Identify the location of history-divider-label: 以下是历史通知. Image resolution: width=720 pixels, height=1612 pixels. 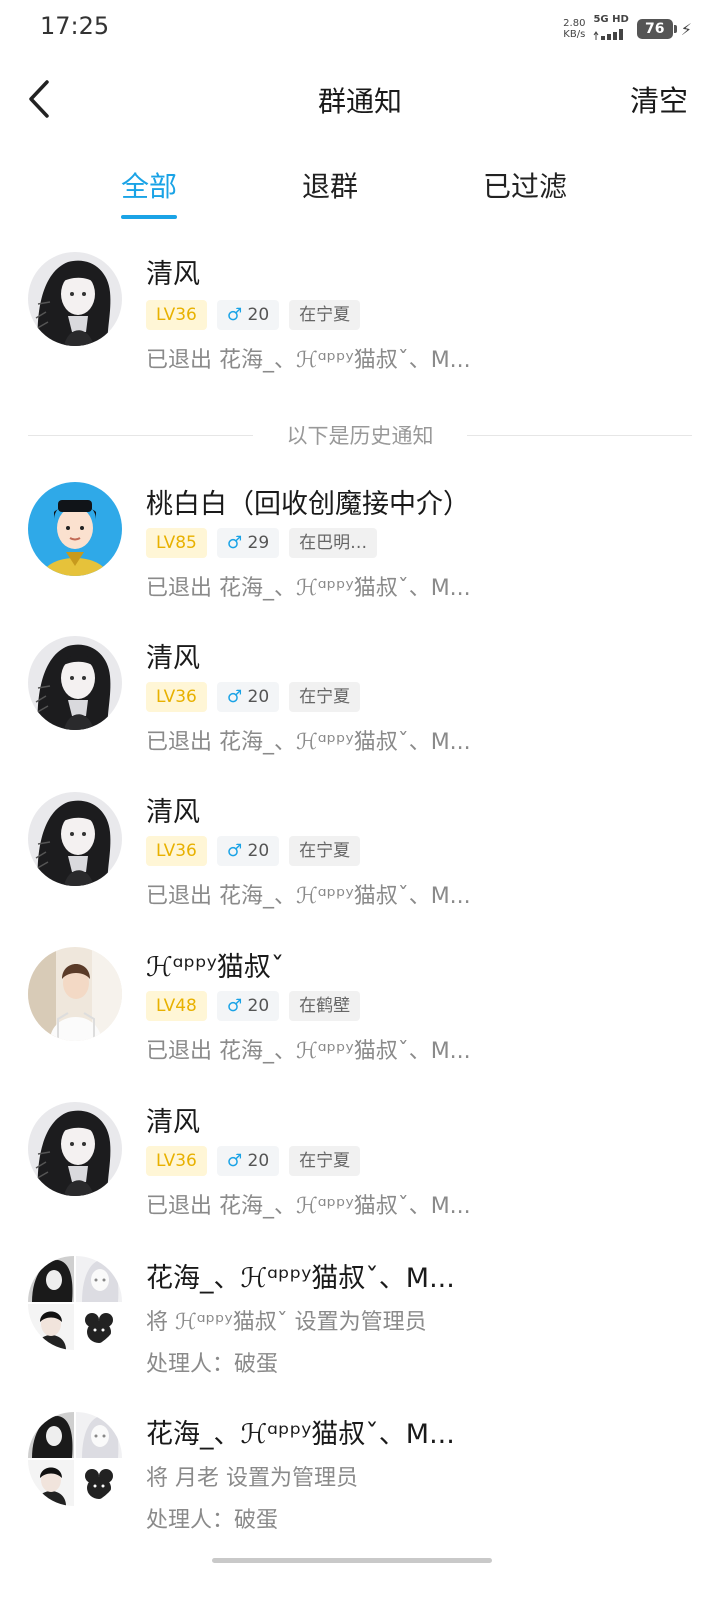
(360, 436).